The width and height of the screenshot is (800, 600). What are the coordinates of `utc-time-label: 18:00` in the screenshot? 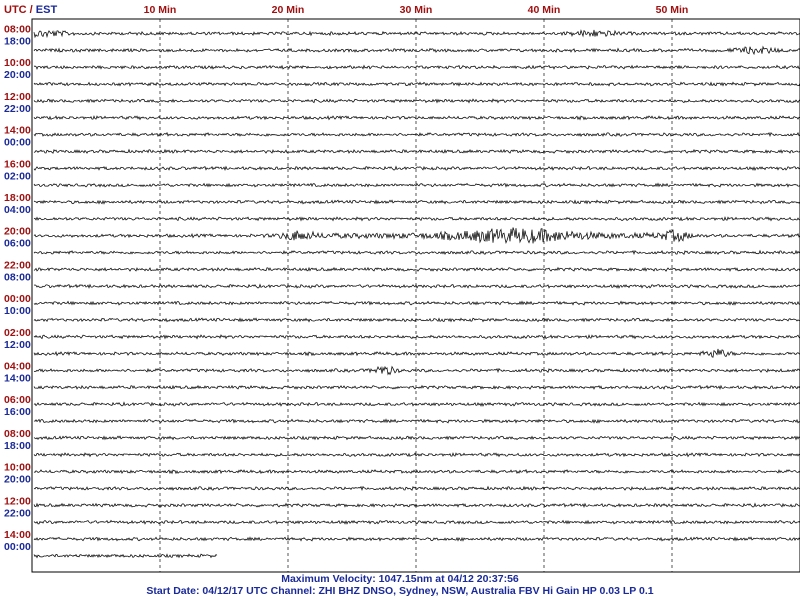 It's located at (17, 198).